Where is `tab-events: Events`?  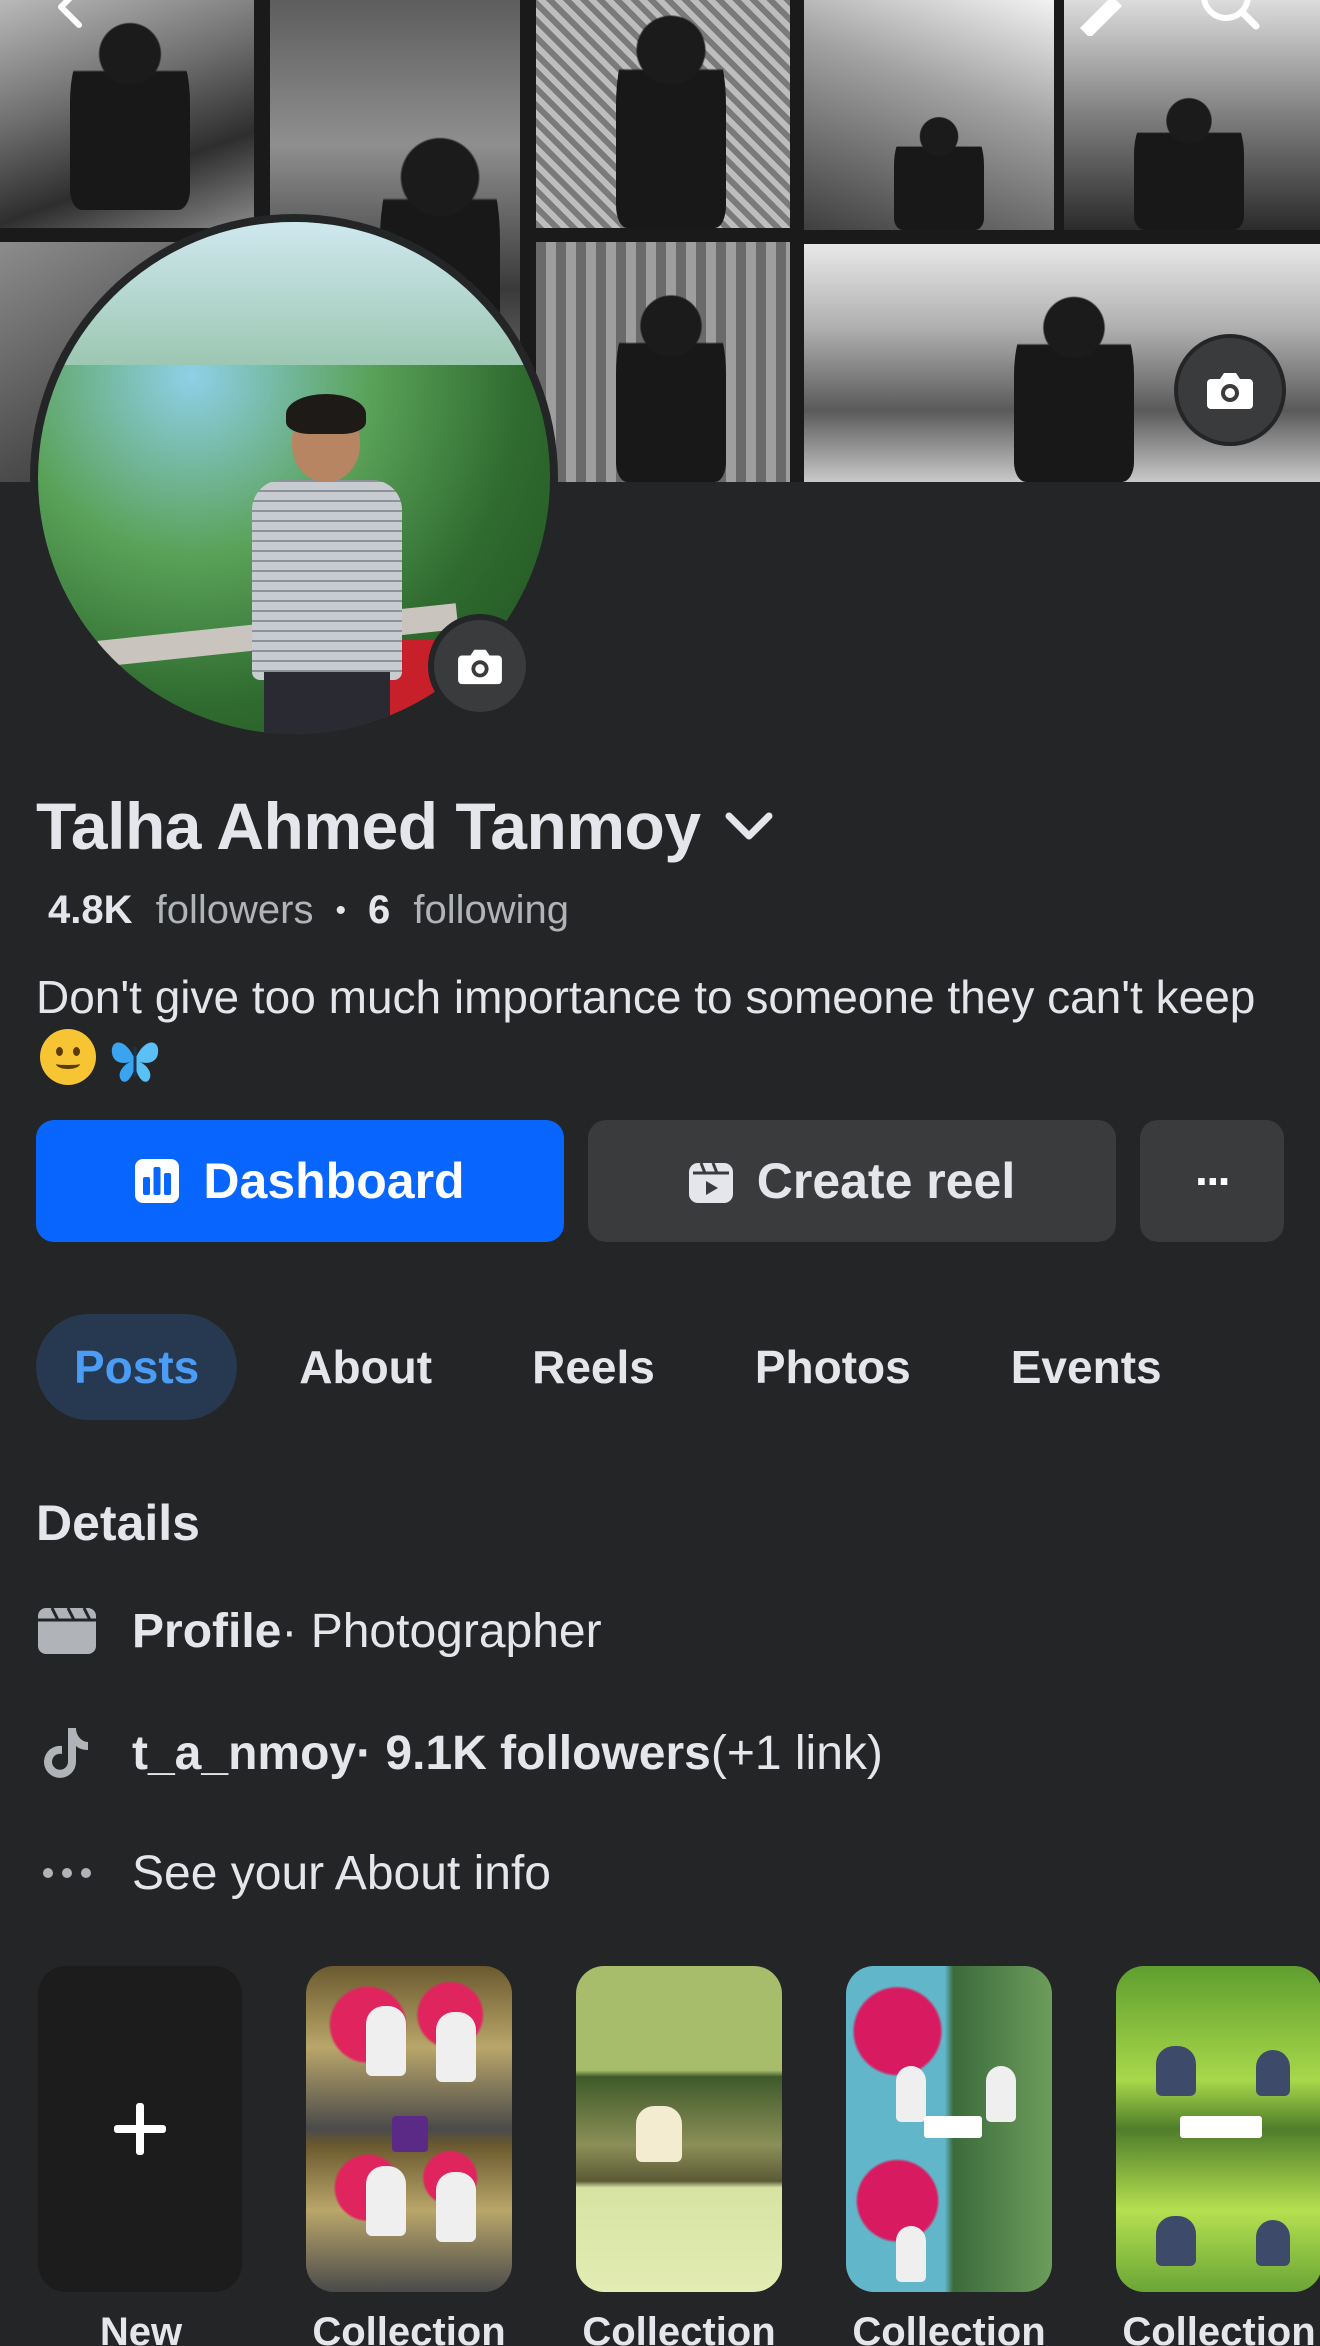
tab-events: Events is located at coordinates (1086, 1367).